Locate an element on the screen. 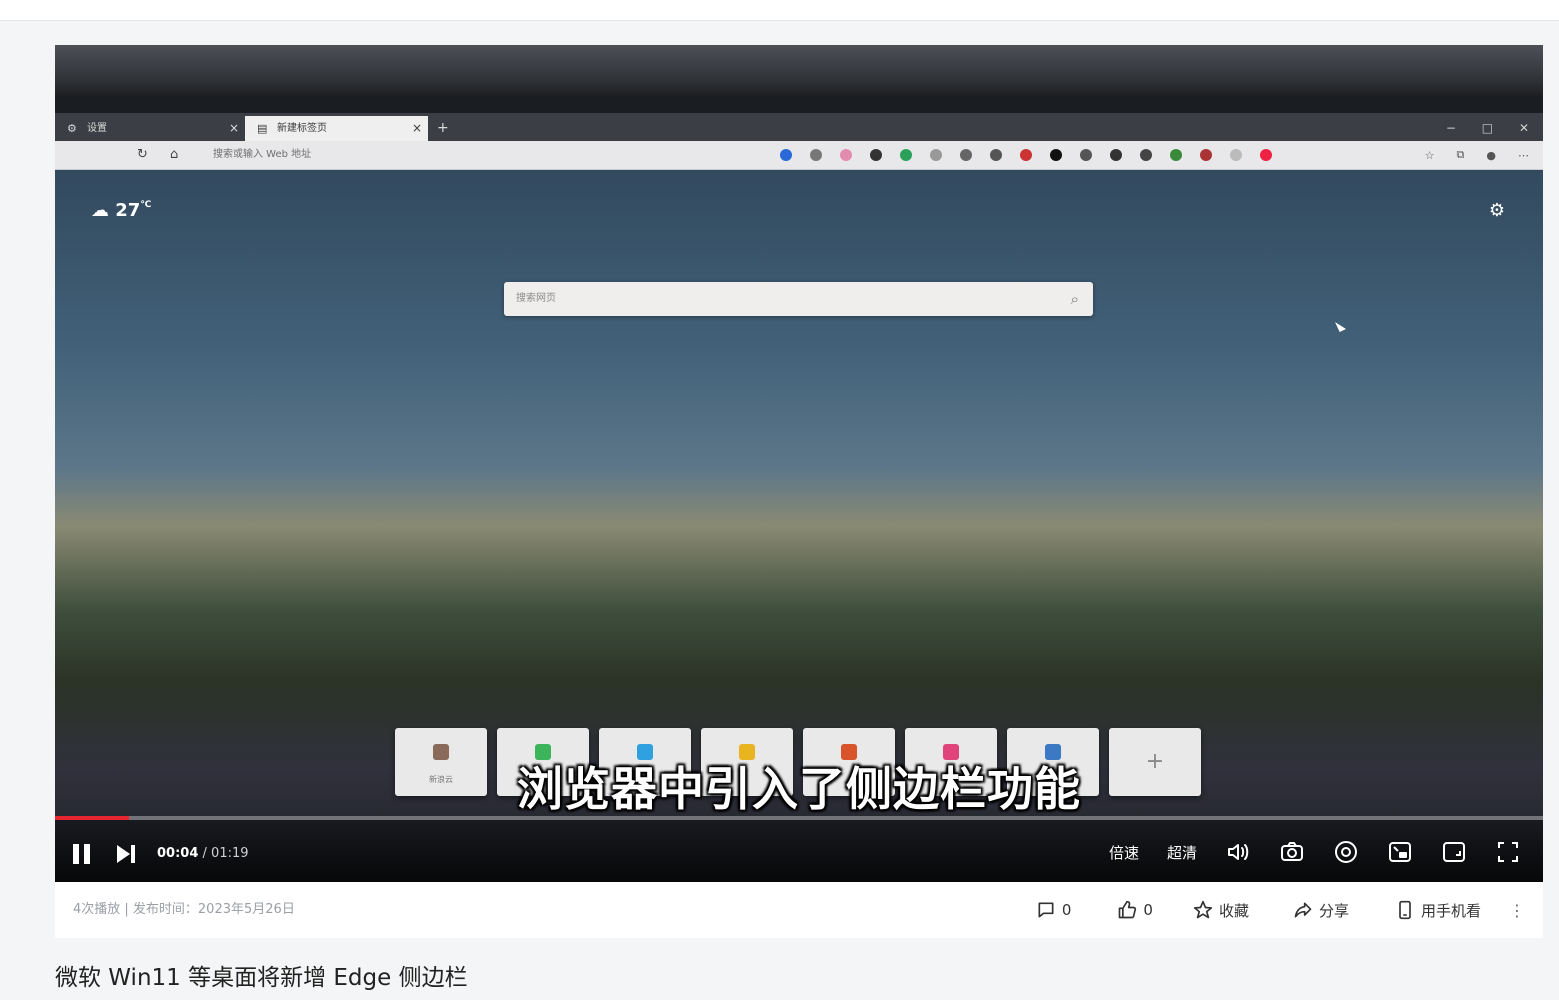  favorite-button: 收藏 is located at coordinates (1221, 910).